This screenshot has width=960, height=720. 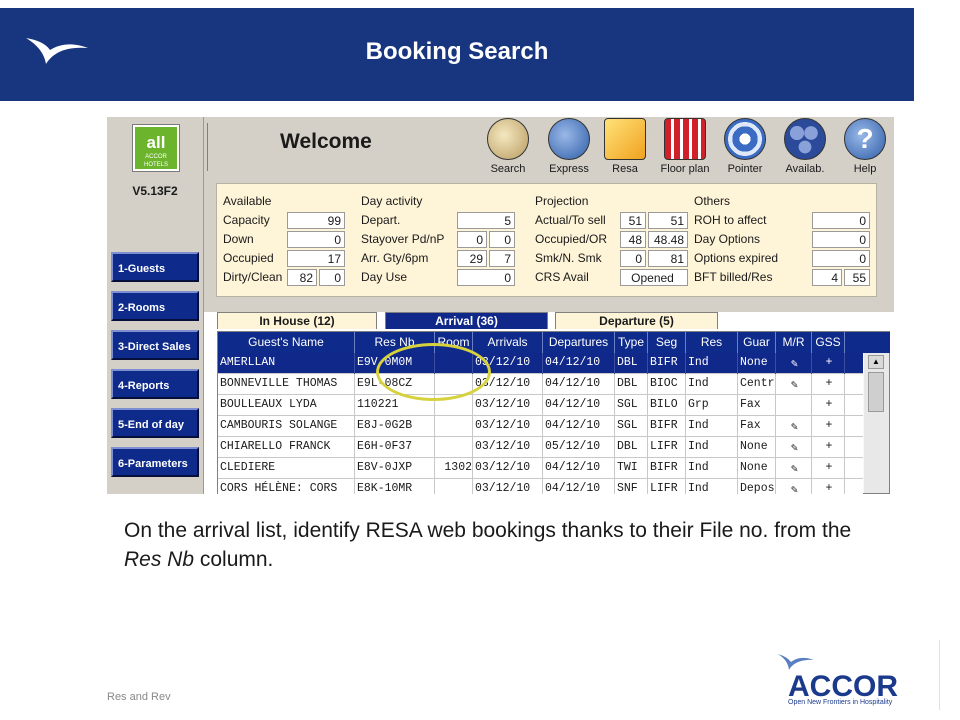 What do you see at coordinates (316, 220) in the screenshot?
I see `capacity-value: 99` at bounding box center [316, 220].